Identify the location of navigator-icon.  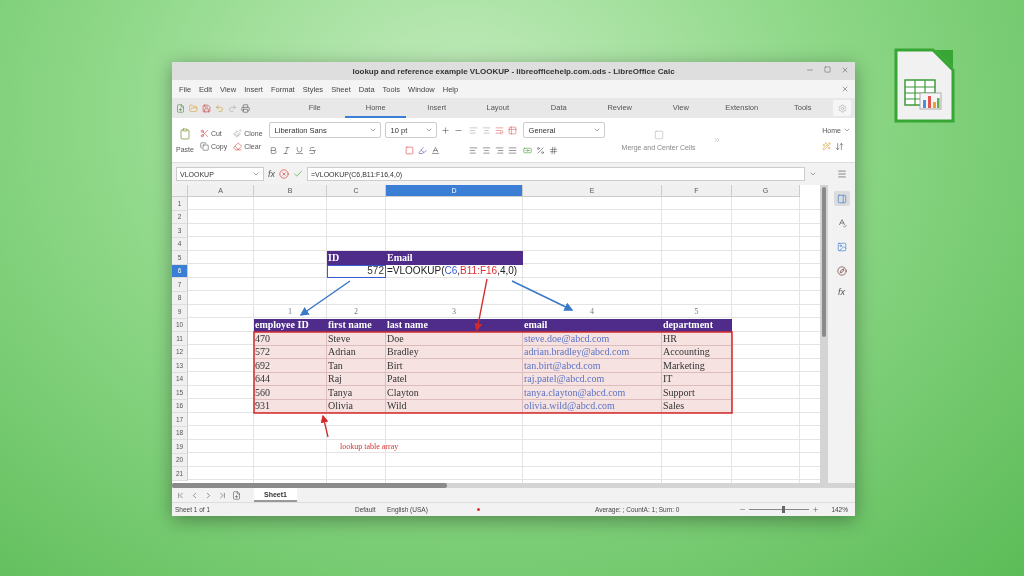
(841, 270).